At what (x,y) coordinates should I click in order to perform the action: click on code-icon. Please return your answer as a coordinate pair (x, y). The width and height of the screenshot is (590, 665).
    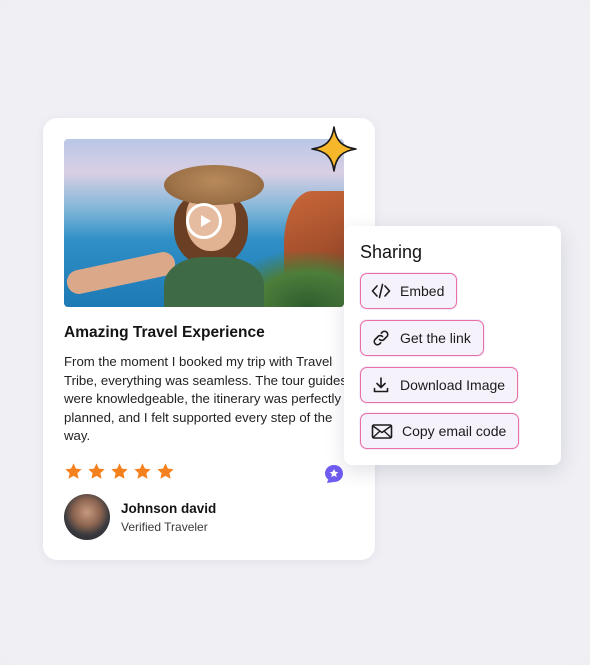
    Looking at the image, I should click on (381, 291).